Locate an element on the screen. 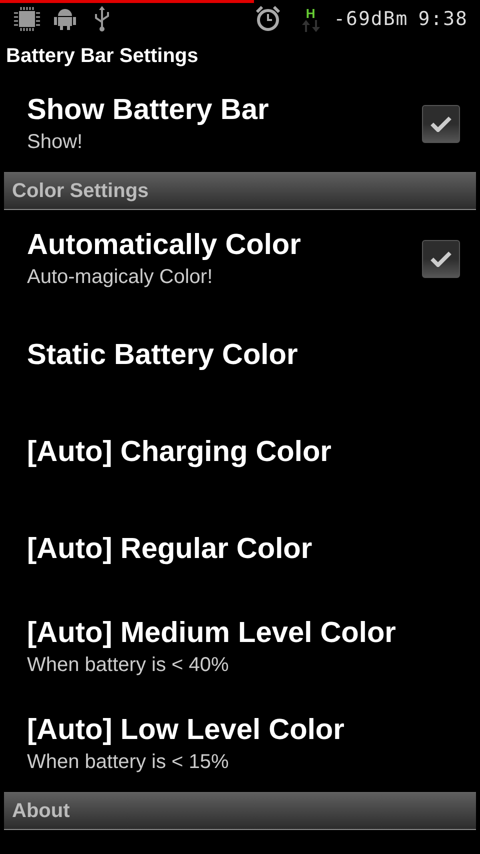 The image size is (480, 854). preference-item: Automatically Color Auto-magicaly Color! is located at coordinates (240, 258).